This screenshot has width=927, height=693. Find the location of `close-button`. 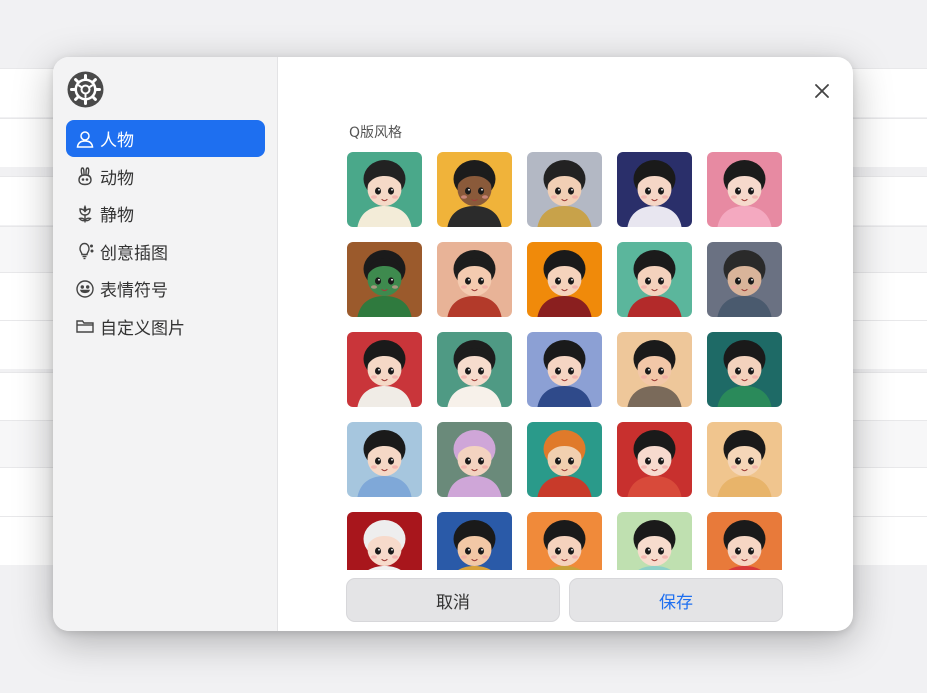

close-button is located at coordinates (822, 92).